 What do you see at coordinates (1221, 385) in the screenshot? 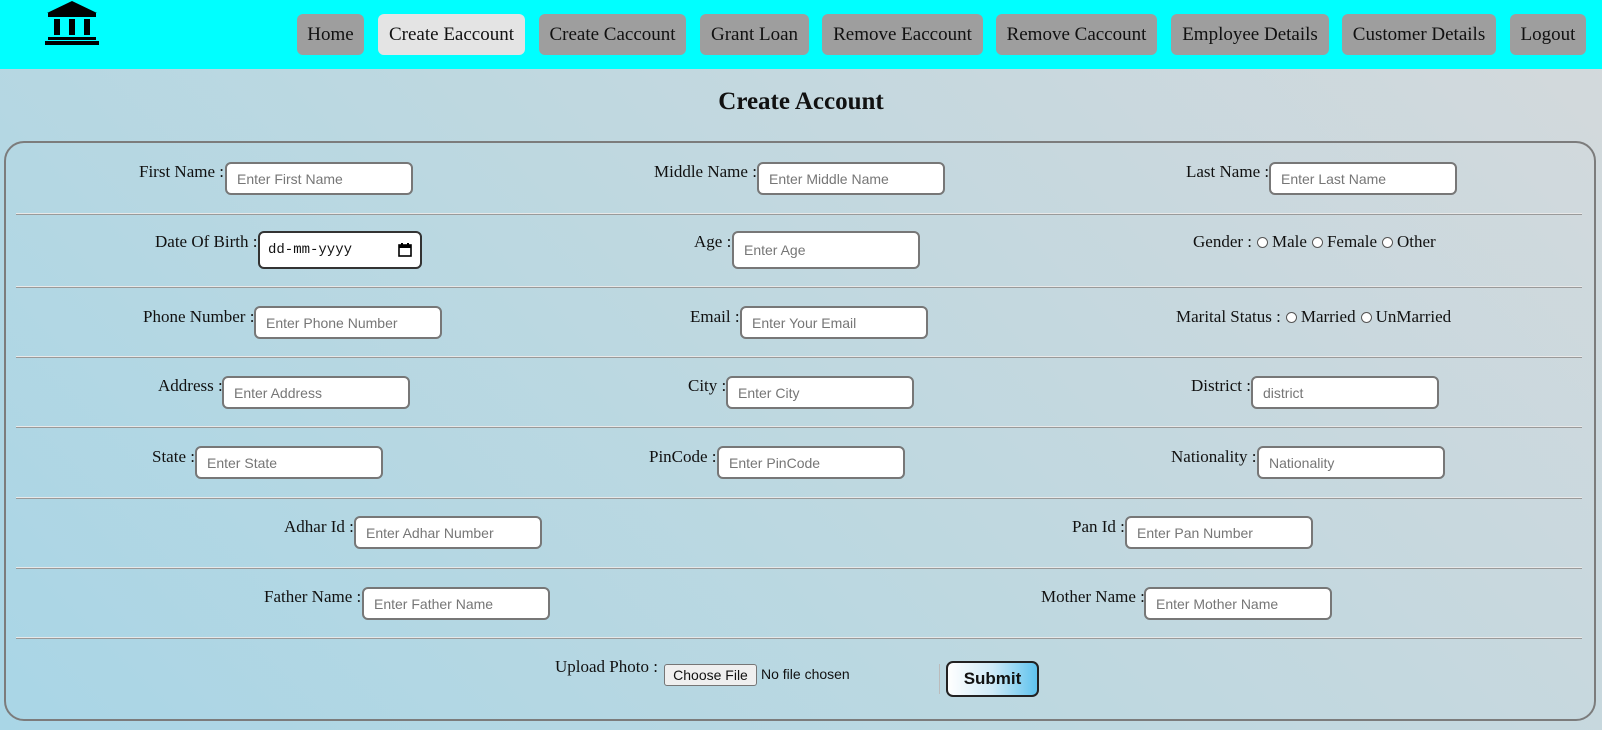
I see `district-label: District :` at bounding box center [1221, 385].